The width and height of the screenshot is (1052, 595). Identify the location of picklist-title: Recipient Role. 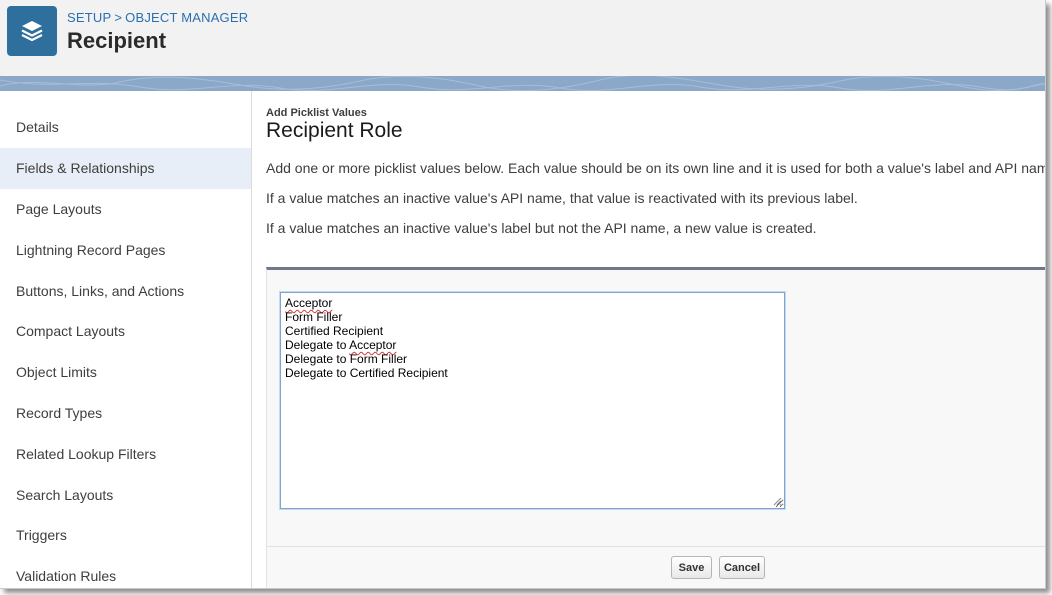
(334, 130).